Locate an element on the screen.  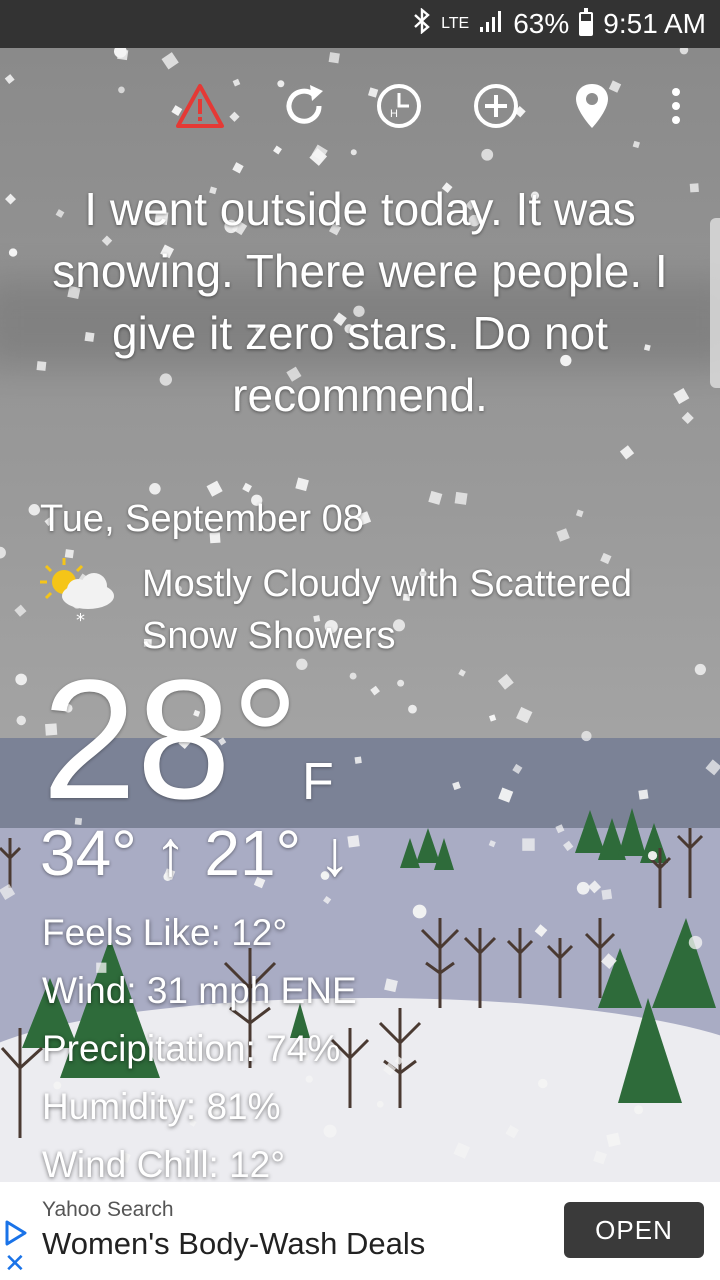
network-type: LTE is located at coordinates (455, 23).